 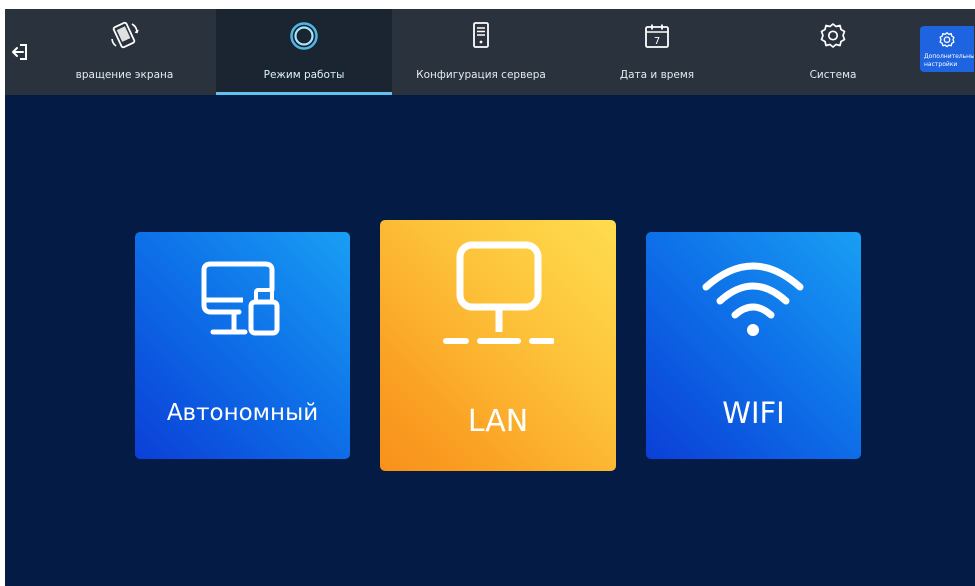 What do you see at coordinates (753, 413) in the screenshot?
I see `mode-label: WIFI` at bounding box center [753, 413].